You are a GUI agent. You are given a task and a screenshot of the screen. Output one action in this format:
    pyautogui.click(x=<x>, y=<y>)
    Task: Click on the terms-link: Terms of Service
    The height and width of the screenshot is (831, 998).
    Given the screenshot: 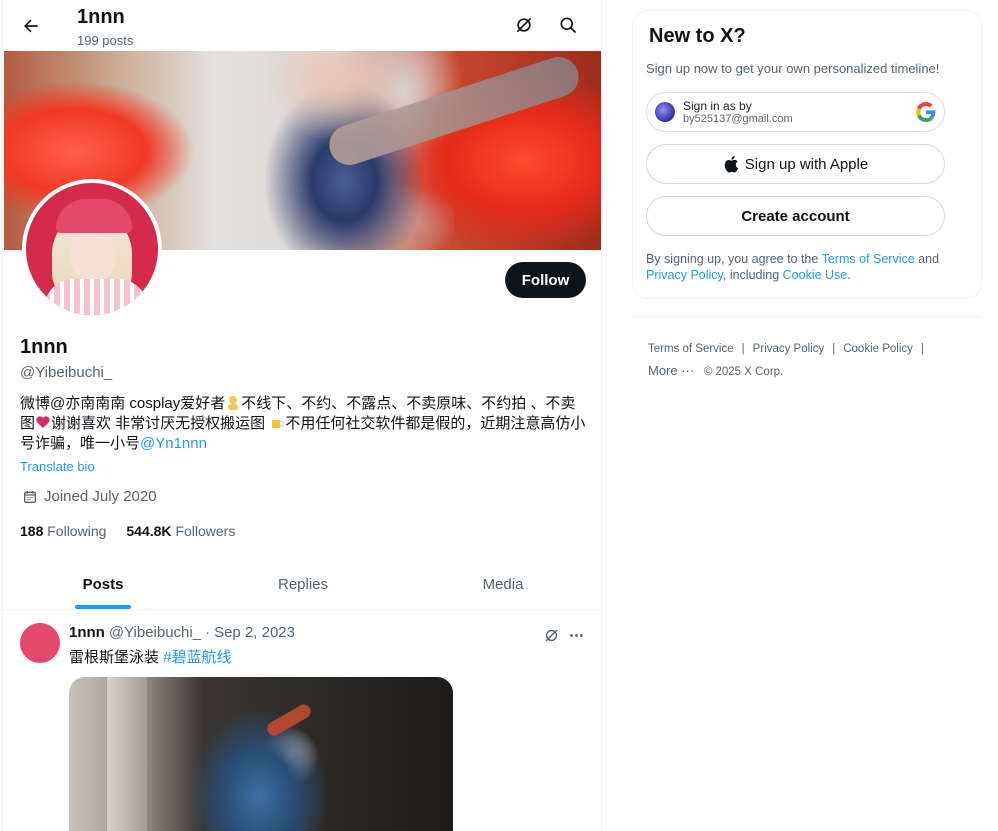 What is the action you would take?
    pyautogui.click(x=868, y=259)
    